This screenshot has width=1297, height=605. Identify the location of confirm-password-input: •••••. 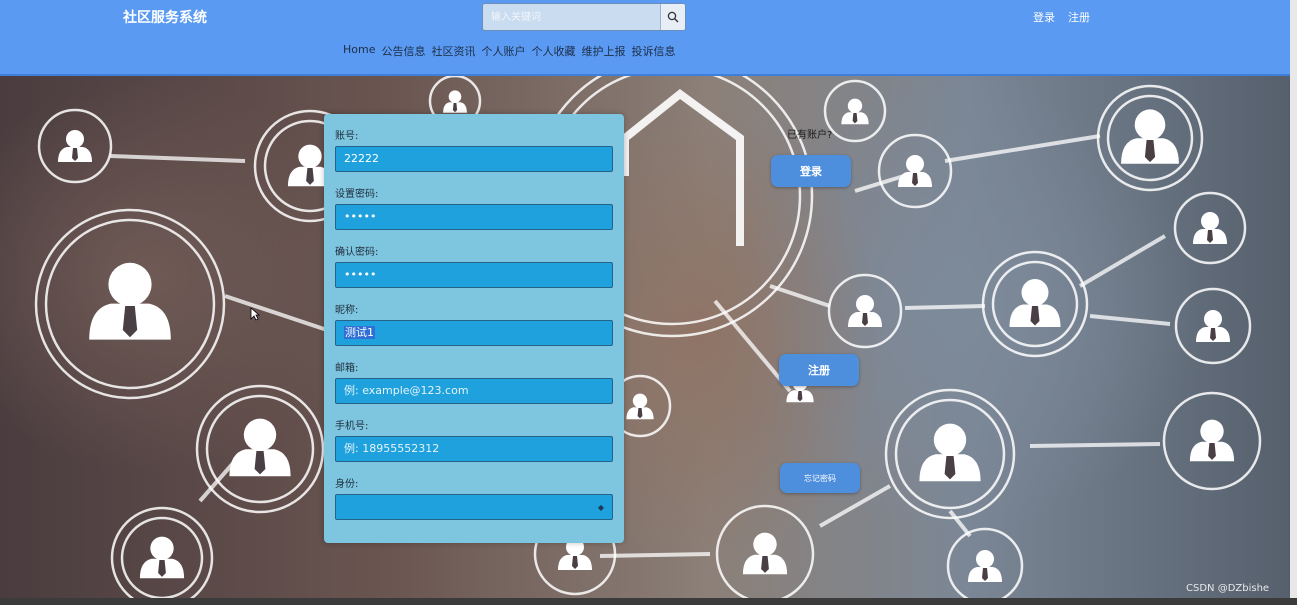
(474, 275).